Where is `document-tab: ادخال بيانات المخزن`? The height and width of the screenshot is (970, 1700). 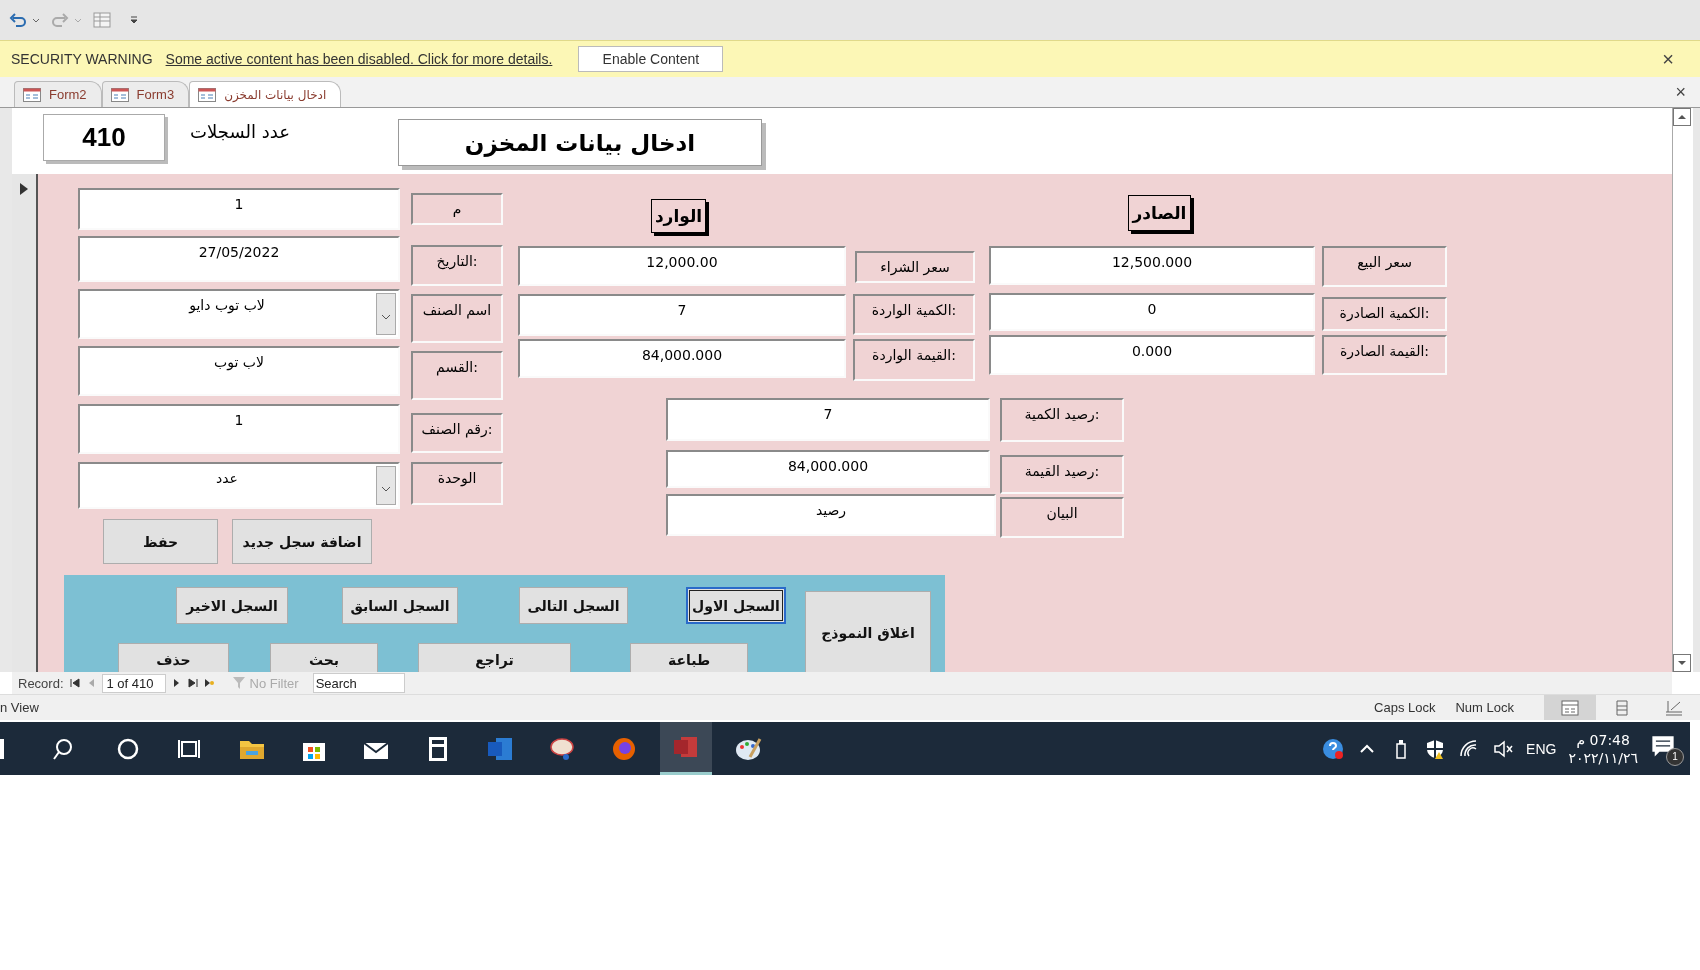 document-tab: ادخال بيانات المخزن is located at coordinates (265, 94).